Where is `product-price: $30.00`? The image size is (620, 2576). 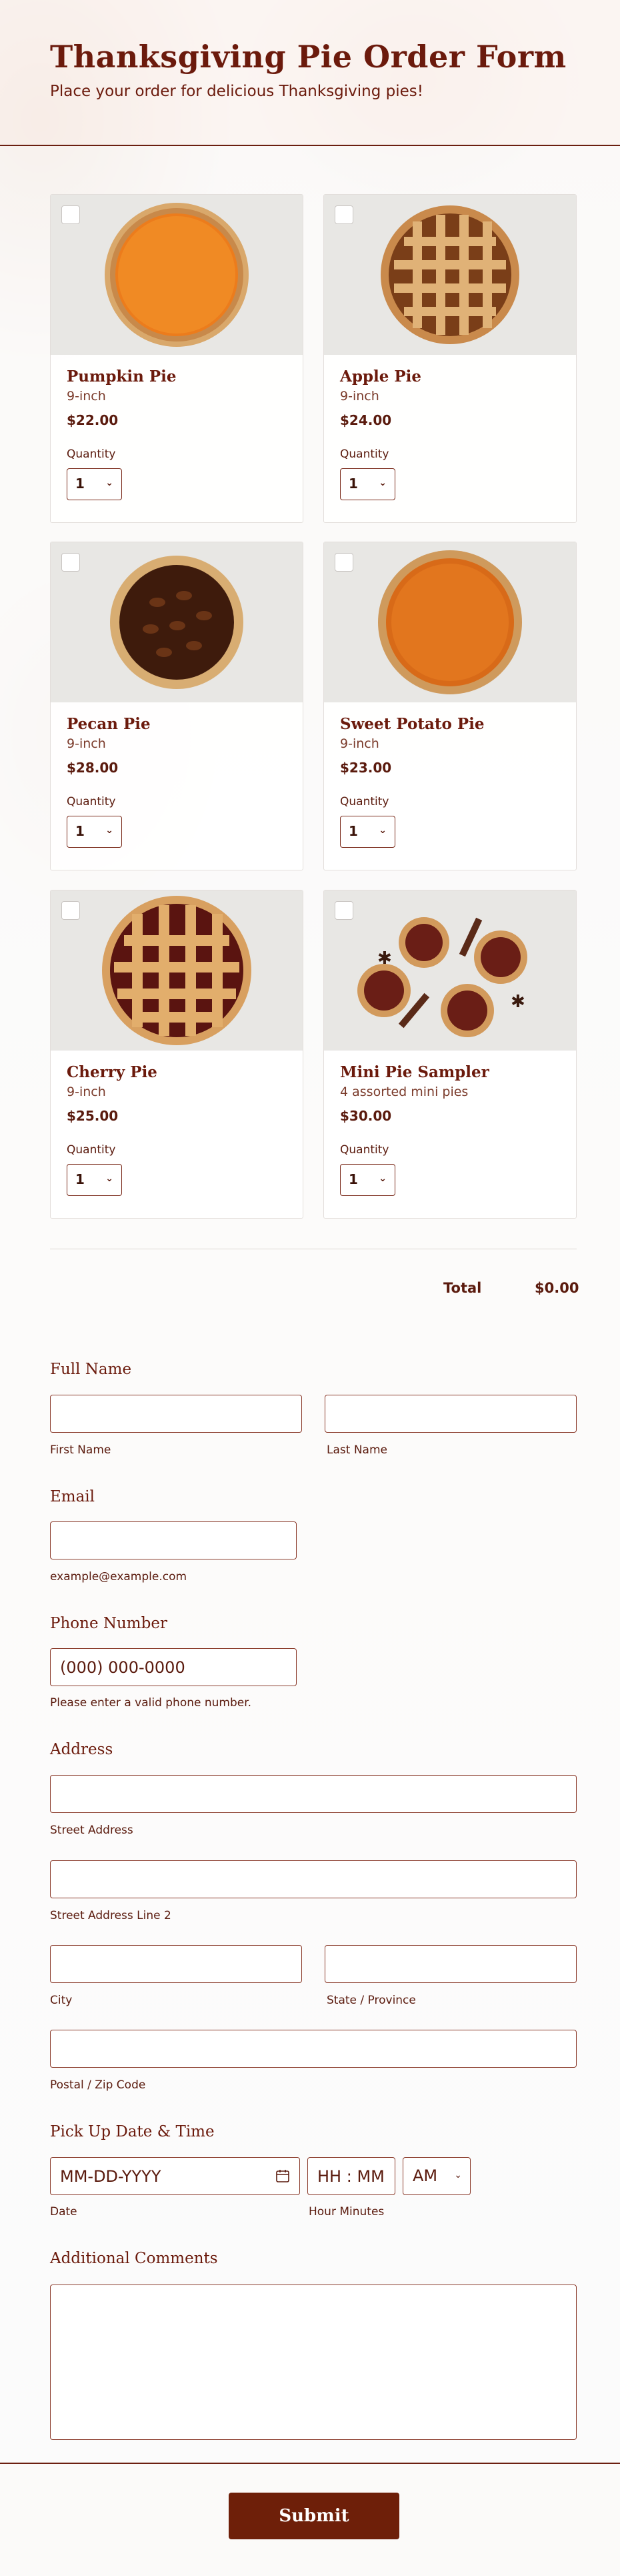 product-price: $30.00 is located at coordinates (366, 1116).